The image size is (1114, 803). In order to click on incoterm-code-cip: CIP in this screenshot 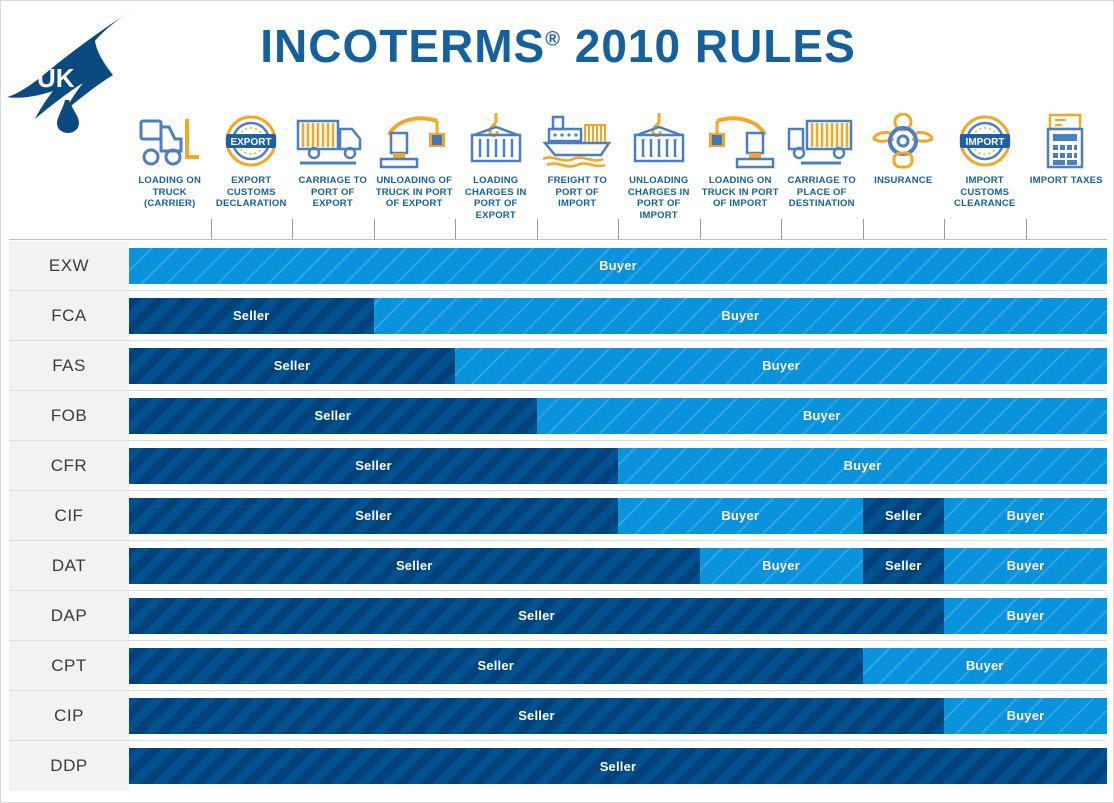, I will do `click(69, 715)`.